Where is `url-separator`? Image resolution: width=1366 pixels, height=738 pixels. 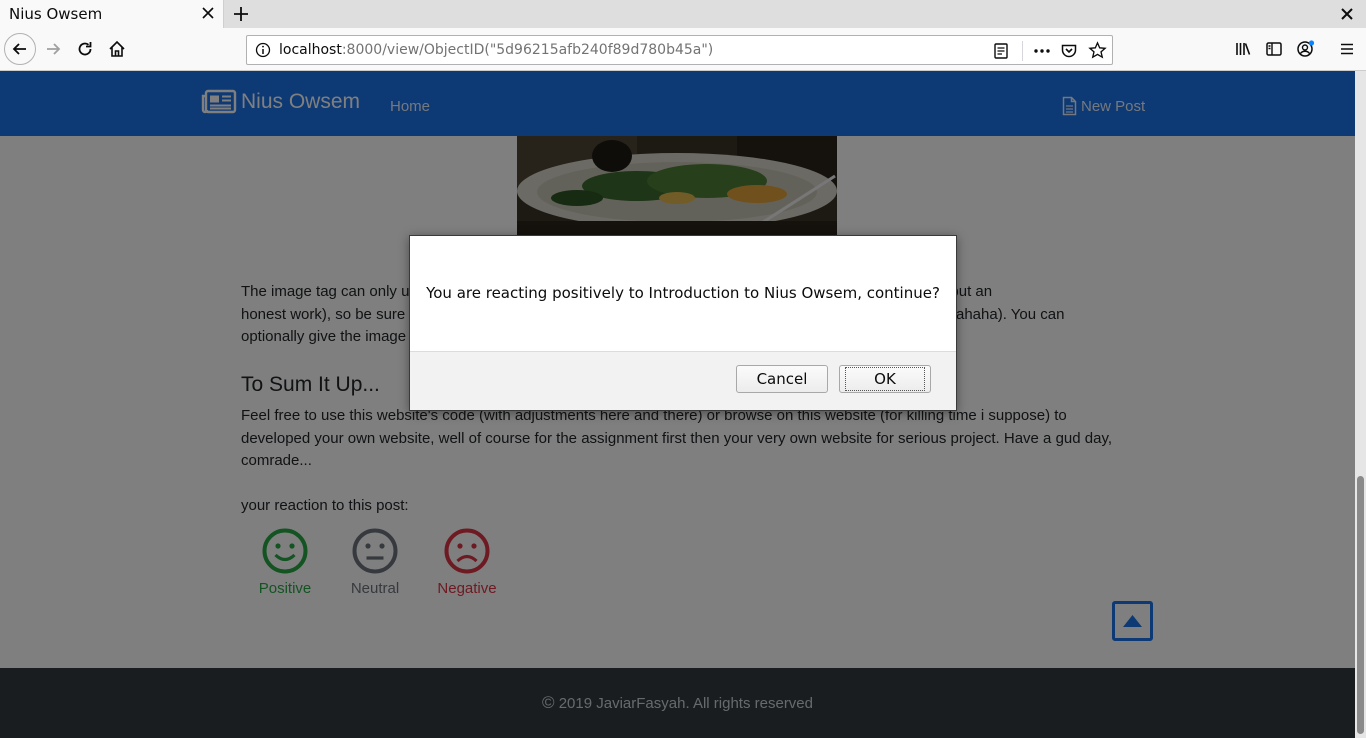
url-separator is located at coordinates (1022, 51).